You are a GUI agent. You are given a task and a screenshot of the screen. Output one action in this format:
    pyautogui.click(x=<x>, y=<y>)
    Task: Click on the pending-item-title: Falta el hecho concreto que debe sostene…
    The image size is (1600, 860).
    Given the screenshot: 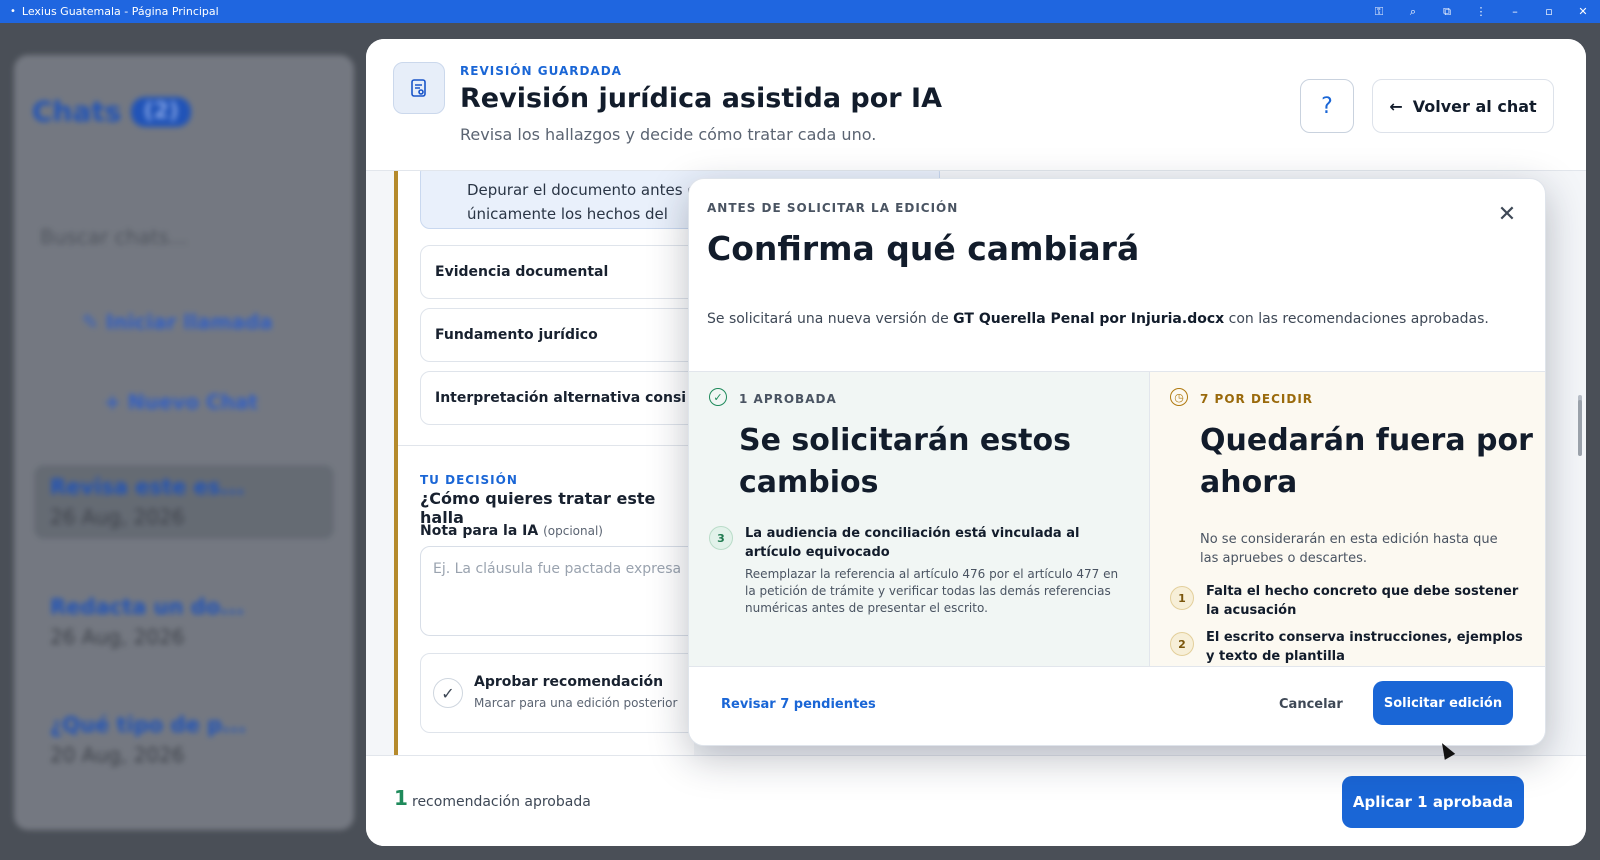 What is the action you would take?
    pyautogui.click(x=1362, y=601)
    